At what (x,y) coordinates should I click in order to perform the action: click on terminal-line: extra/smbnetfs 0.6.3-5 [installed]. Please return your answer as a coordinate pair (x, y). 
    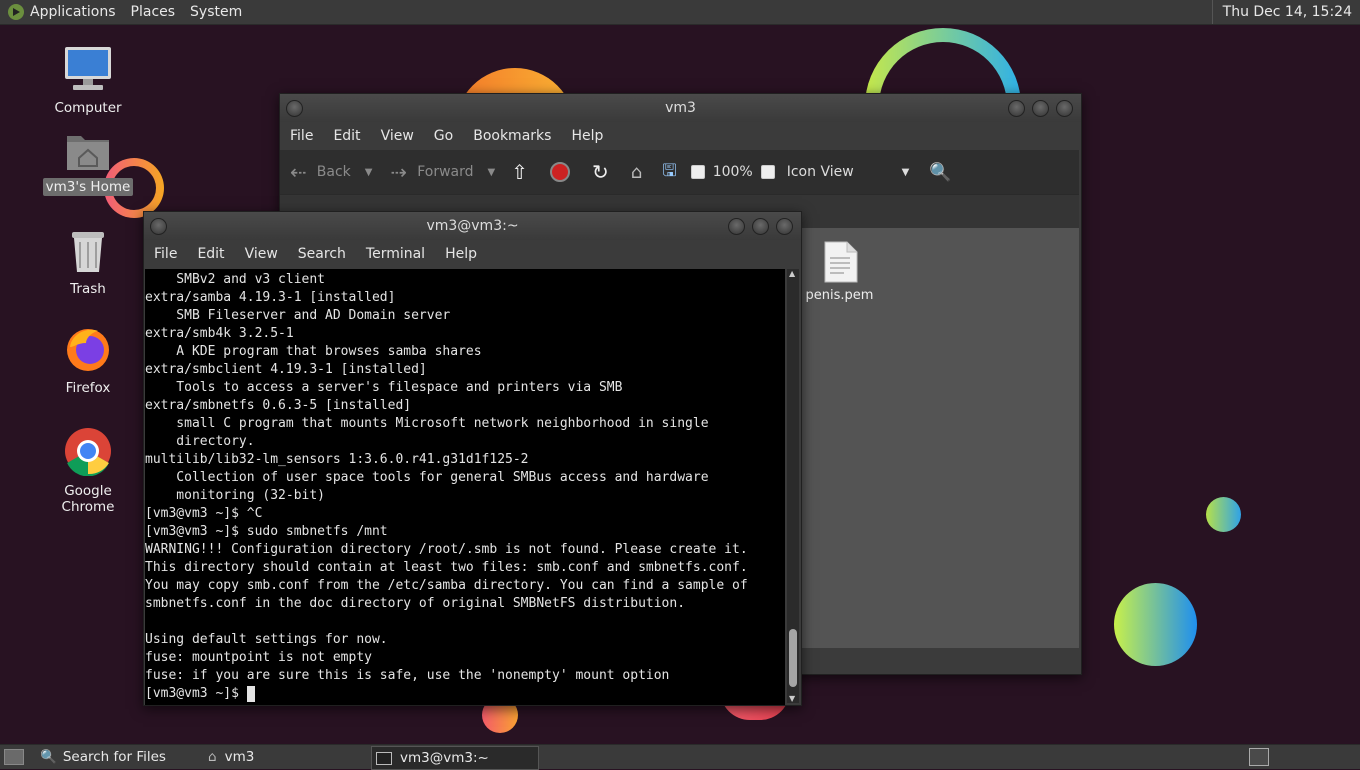
    Looking at the image, I should click on (278, 405).